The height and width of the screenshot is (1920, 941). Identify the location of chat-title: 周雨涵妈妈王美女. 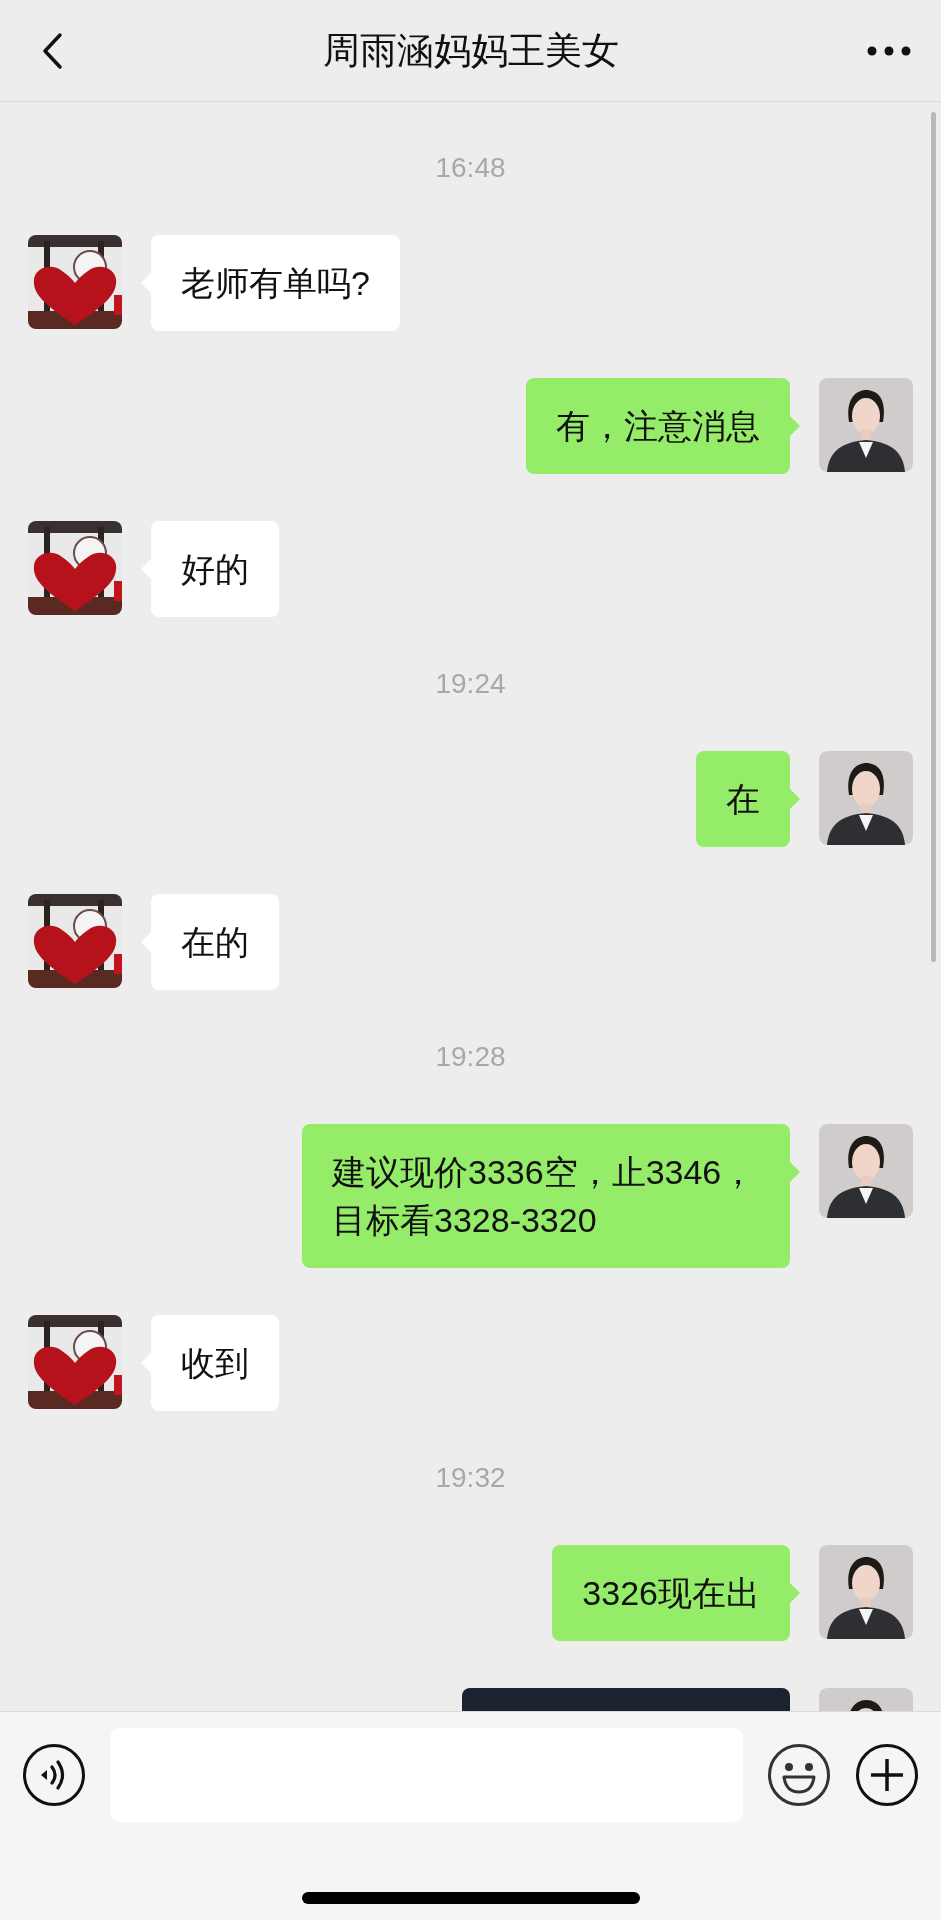
(470, 50).